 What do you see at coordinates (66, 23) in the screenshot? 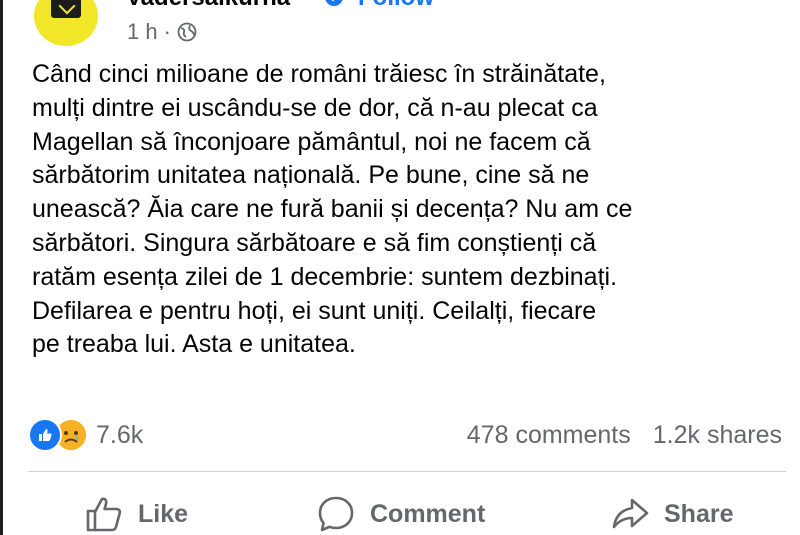
I see `avatar` at bounding box center [66, 23].